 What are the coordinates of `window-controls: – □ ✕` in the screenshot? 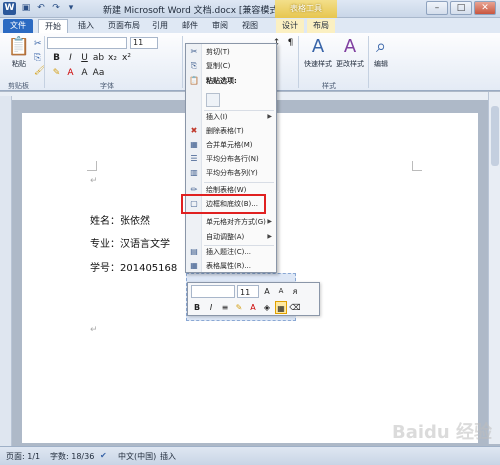 It's located at (461, 8).